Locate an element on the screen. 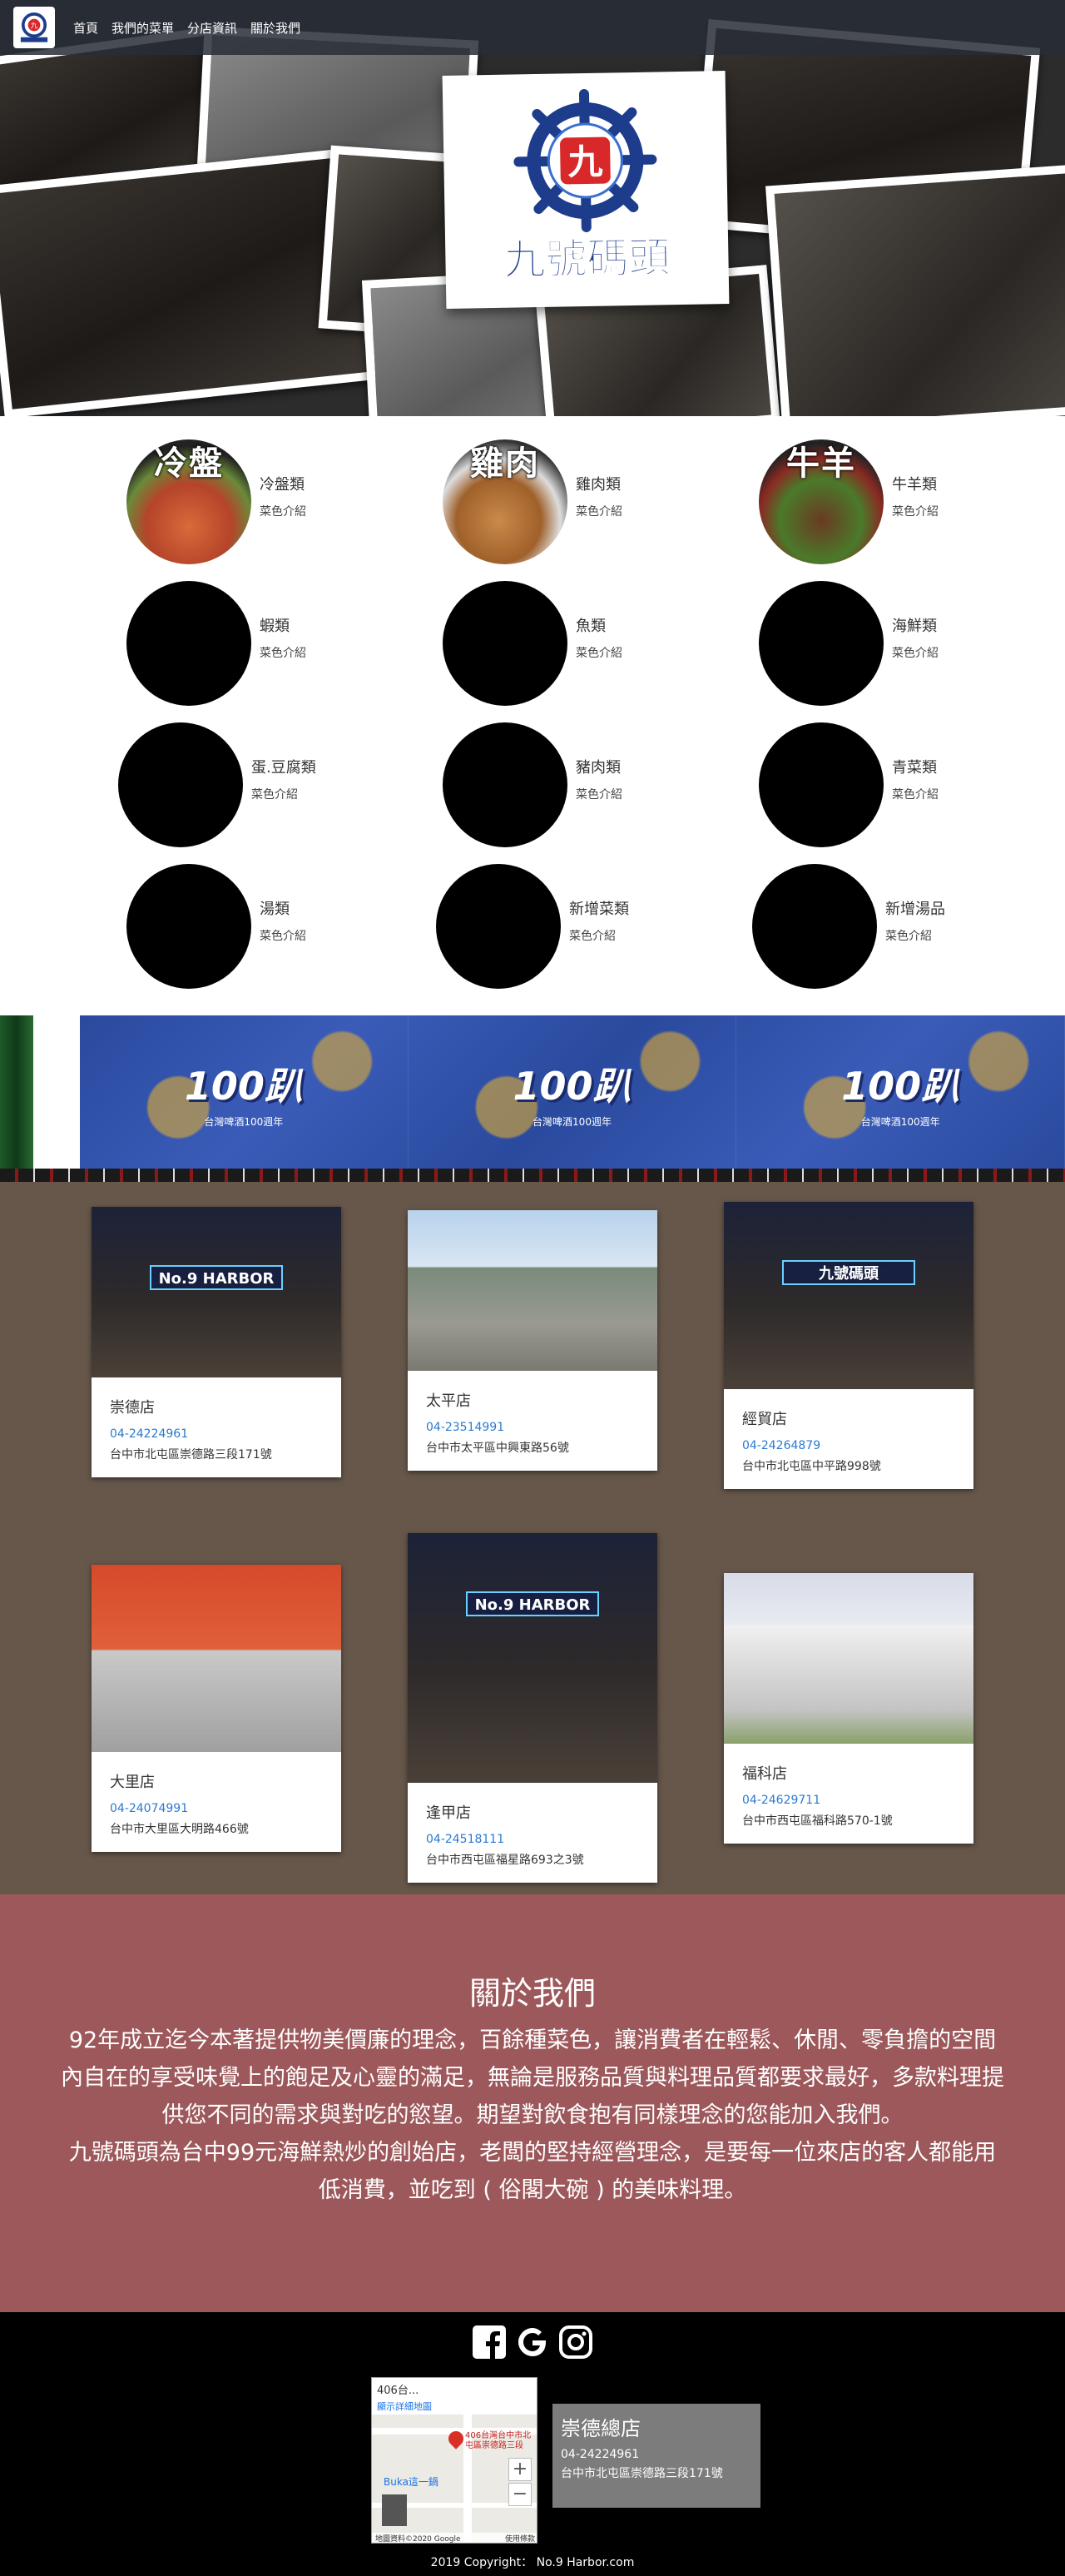 This screenshot has width=1065, height=2576. menu-item-beef-lamb: 牛羊 牛羊類 菜色介紹 is located at coordinates (849, 501).